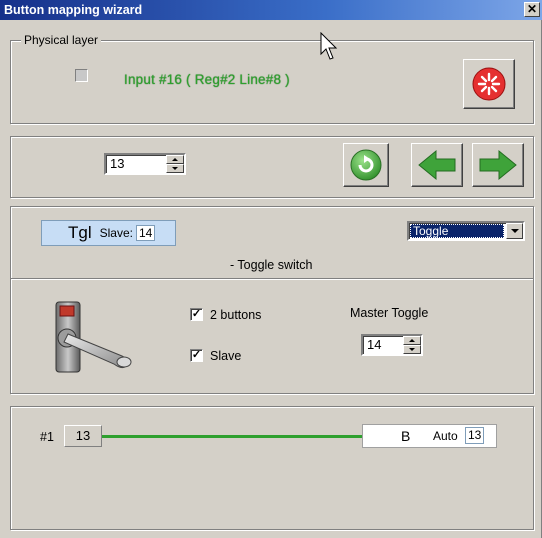 The image size is (542, 538). What do you see at coordinates (374, 344) in the screenshot?
I see `master-toggle-value: 14` at bounding box center [374, 344].